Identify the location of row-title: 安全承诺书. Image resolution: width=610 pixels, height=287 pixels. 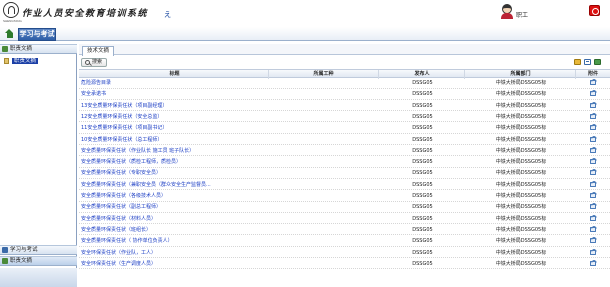
(175, 94).